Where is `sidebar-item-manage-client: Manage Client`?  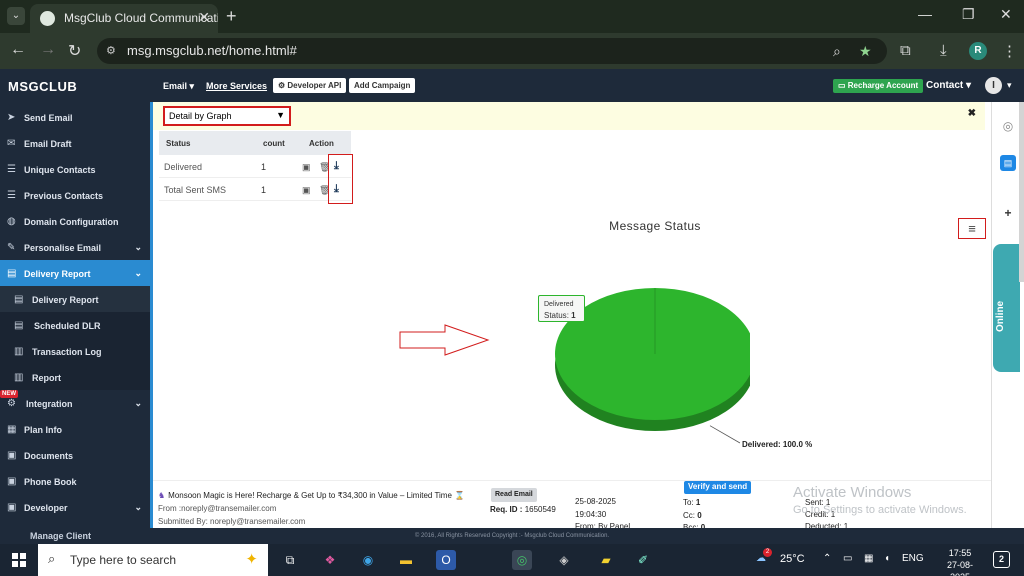
sidebar-item-manage-client: Manage Client is located at coordinates (75, 536).